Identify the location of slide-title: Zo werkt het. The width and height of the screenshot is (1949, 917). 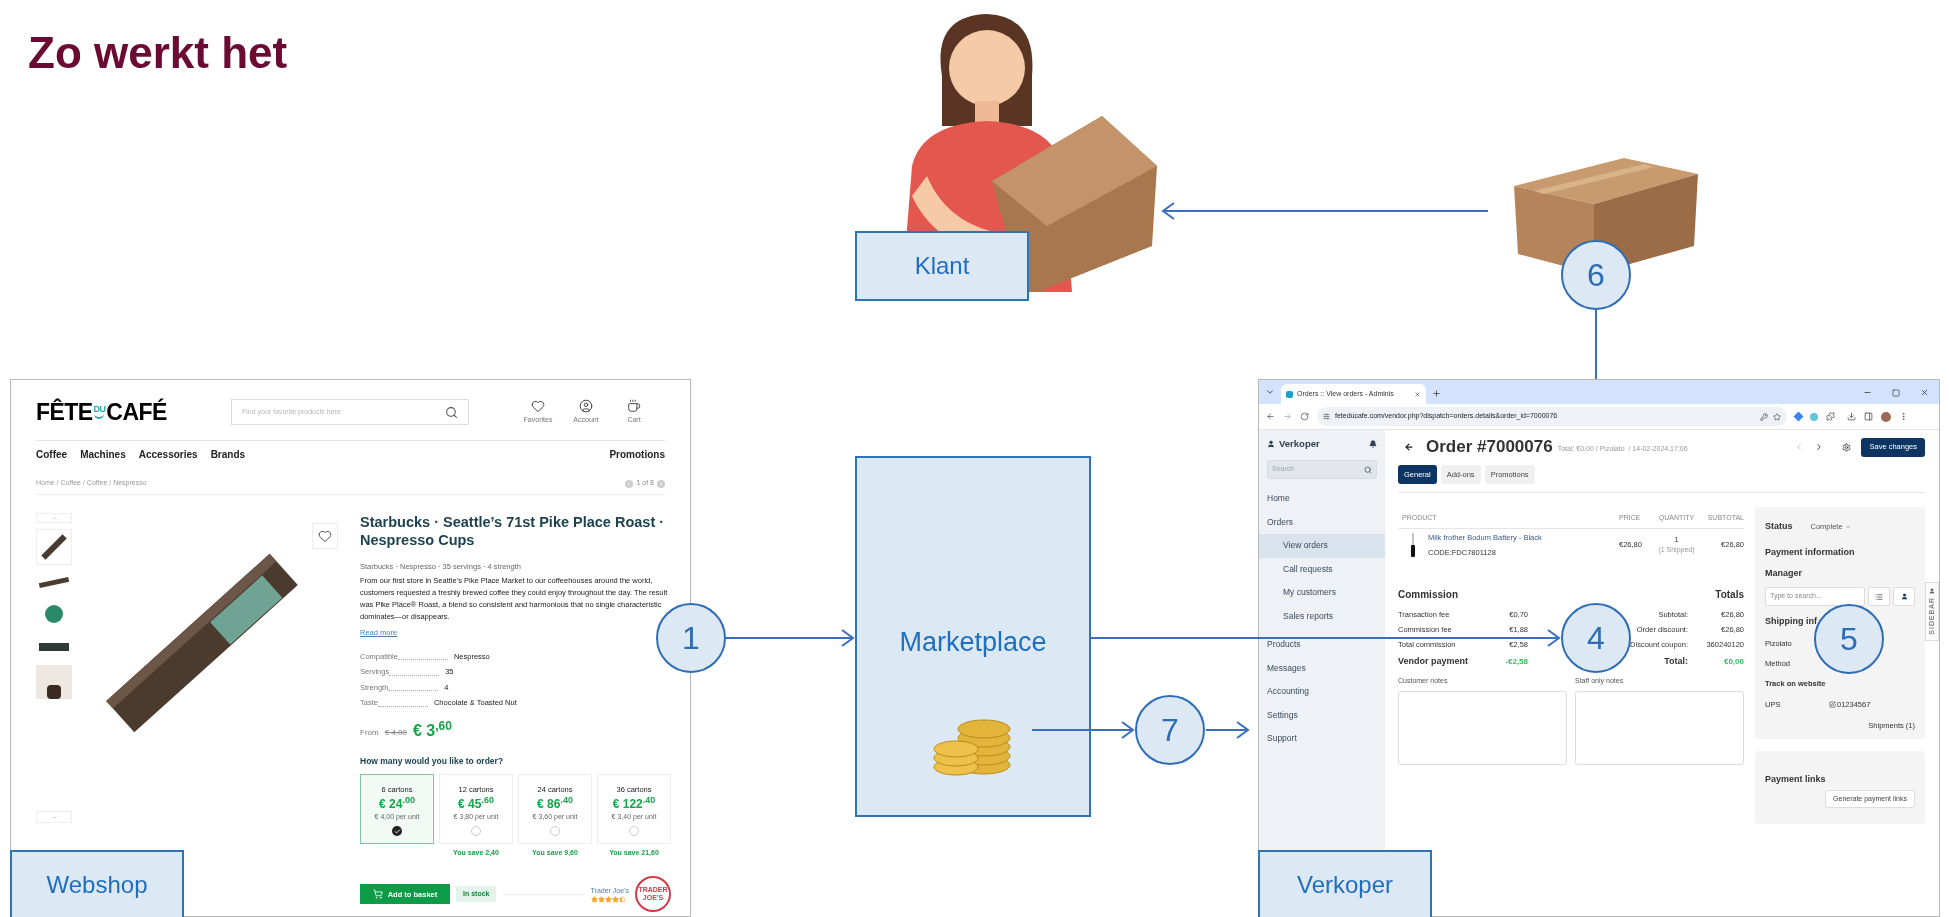
(158, 53).